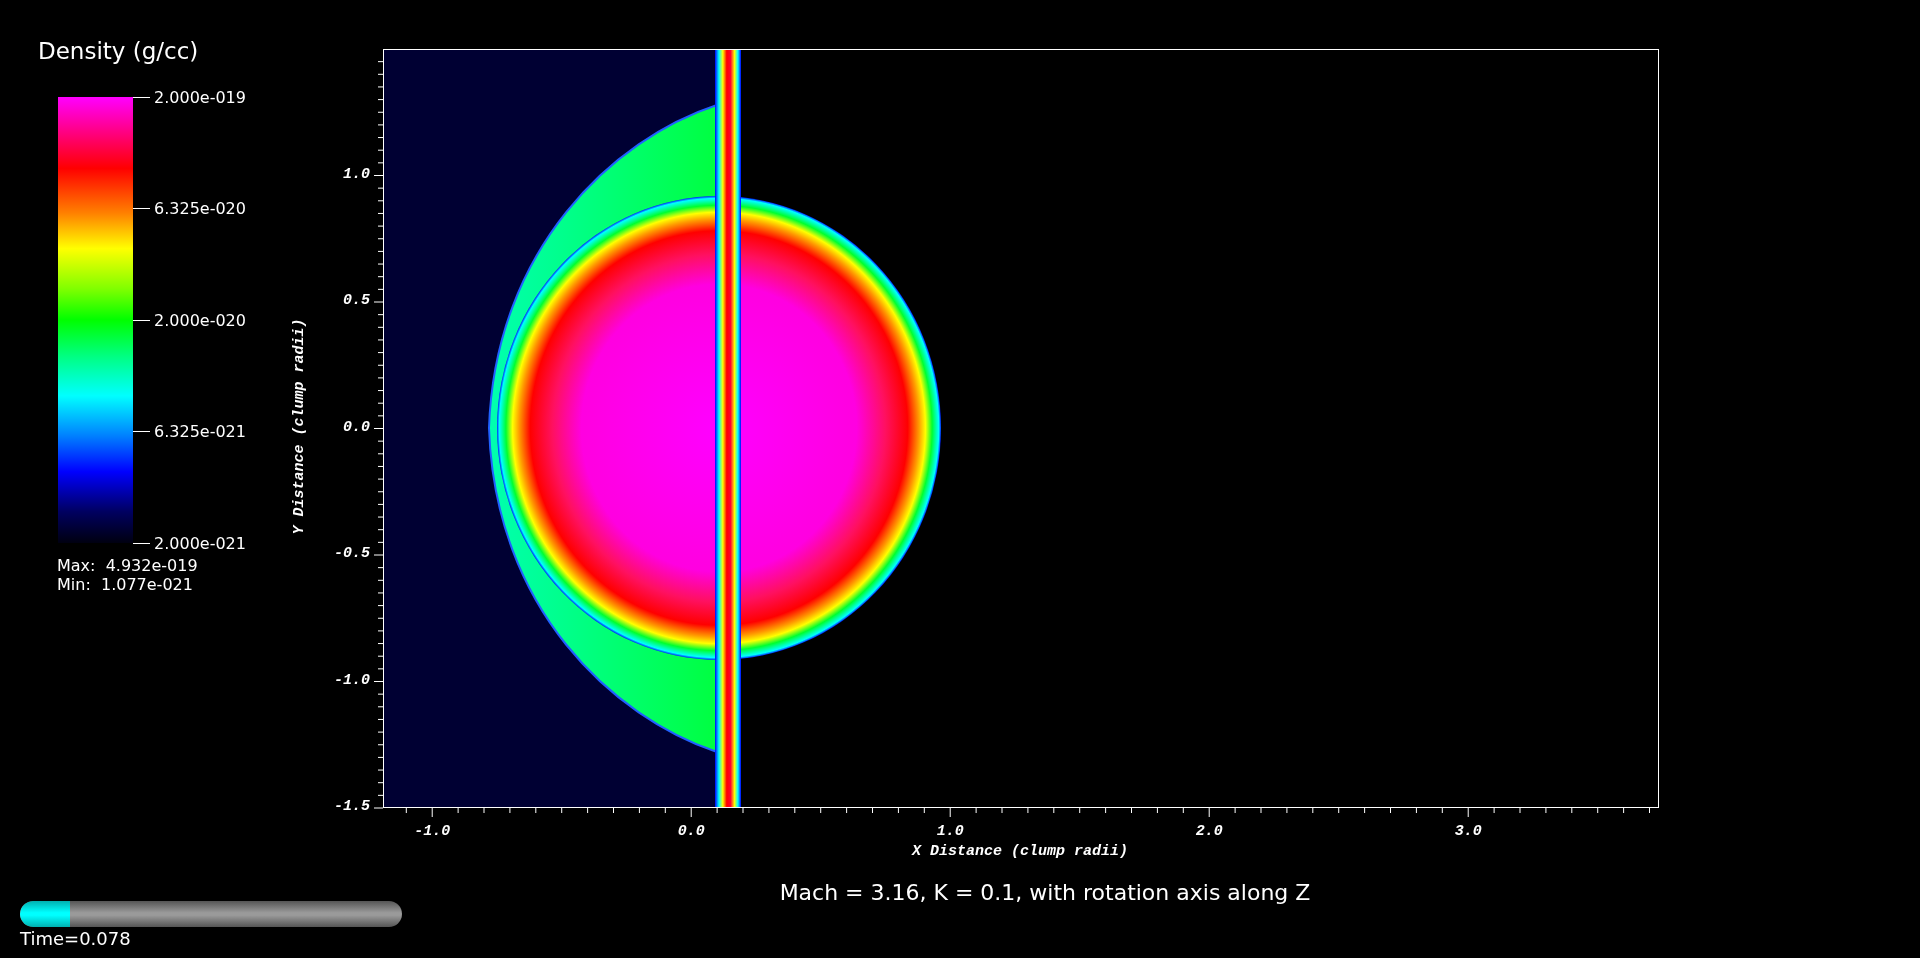  I want to click on colorbar-label: 6.325e-021, so click(200, 431).